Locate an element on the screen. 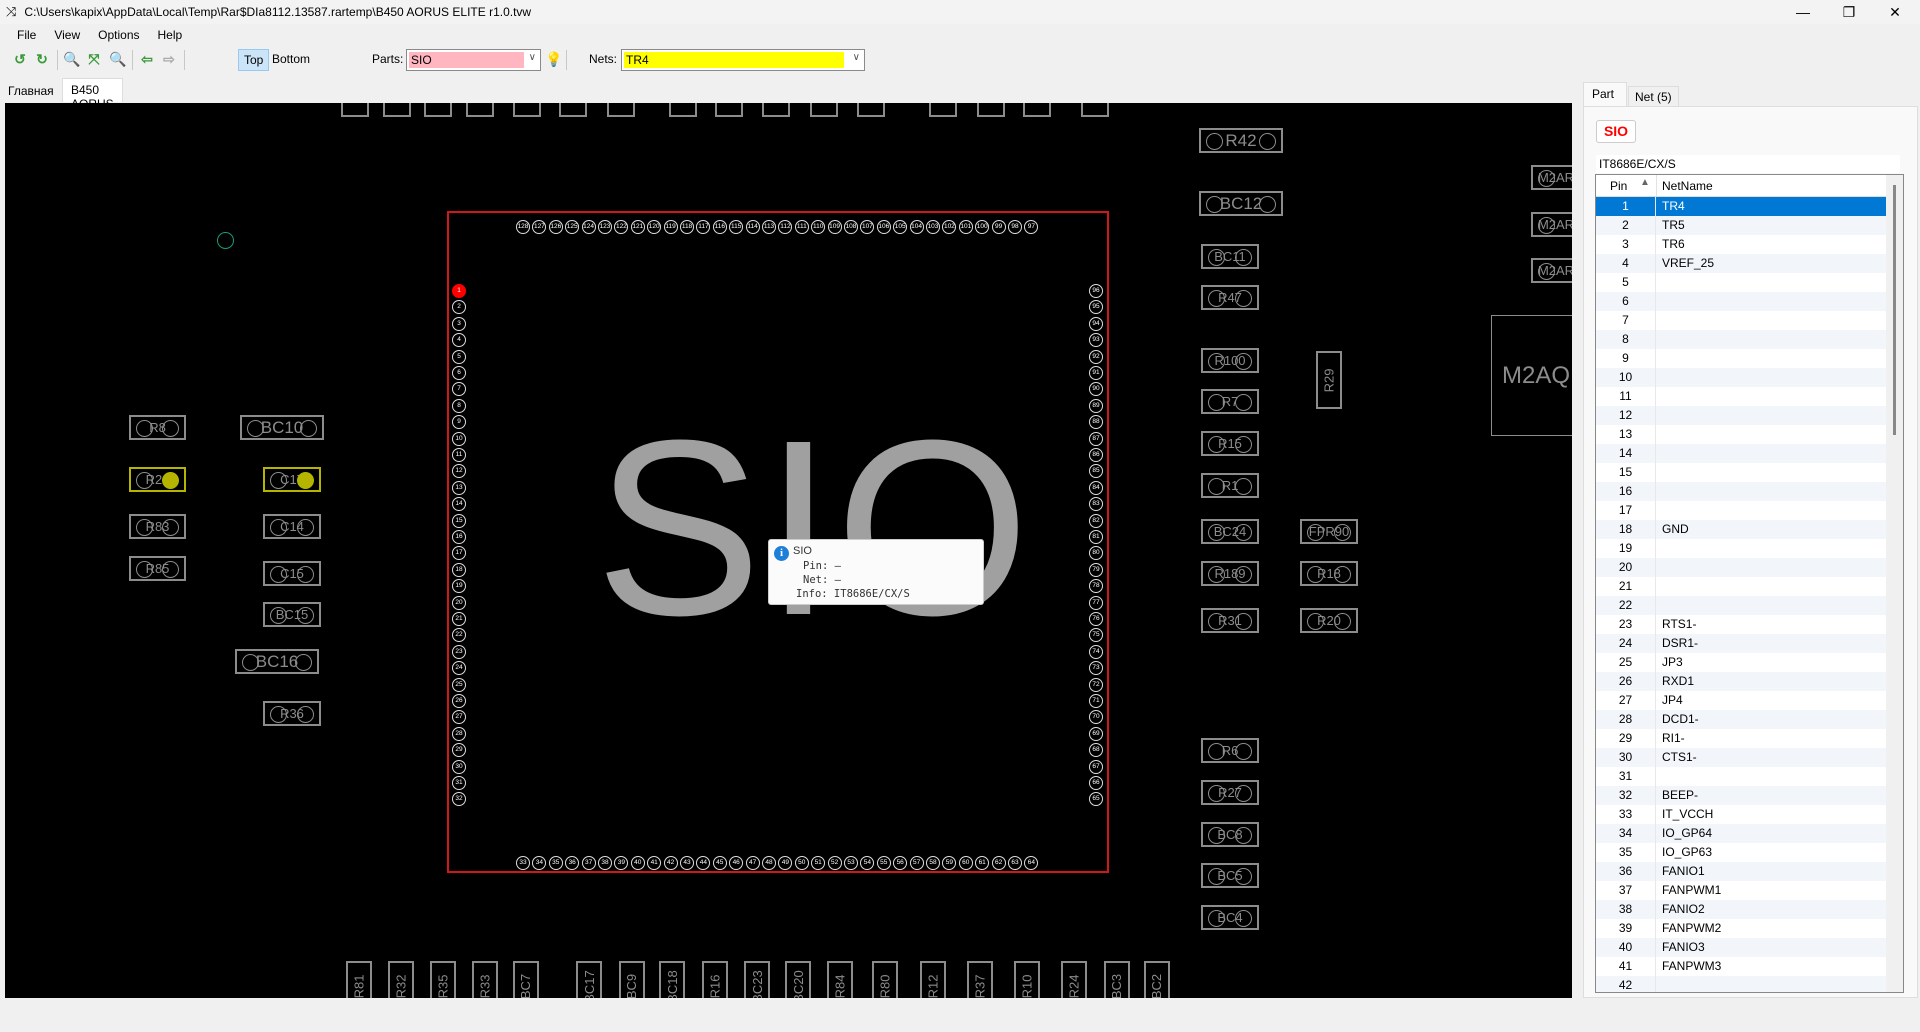 The height and width of the screenshot is (1032, 1920). pin-94: 94 is located at coordinates (1096, 323).